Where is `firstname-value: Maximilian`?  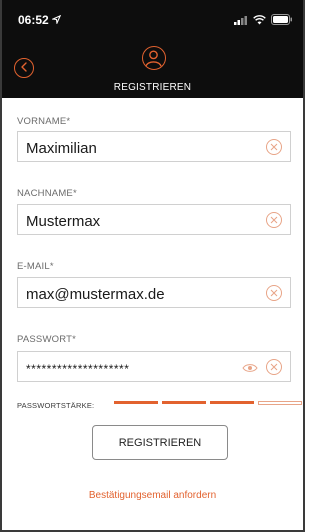
firstname-value: Maximilian is located at coordinates (61, 148).